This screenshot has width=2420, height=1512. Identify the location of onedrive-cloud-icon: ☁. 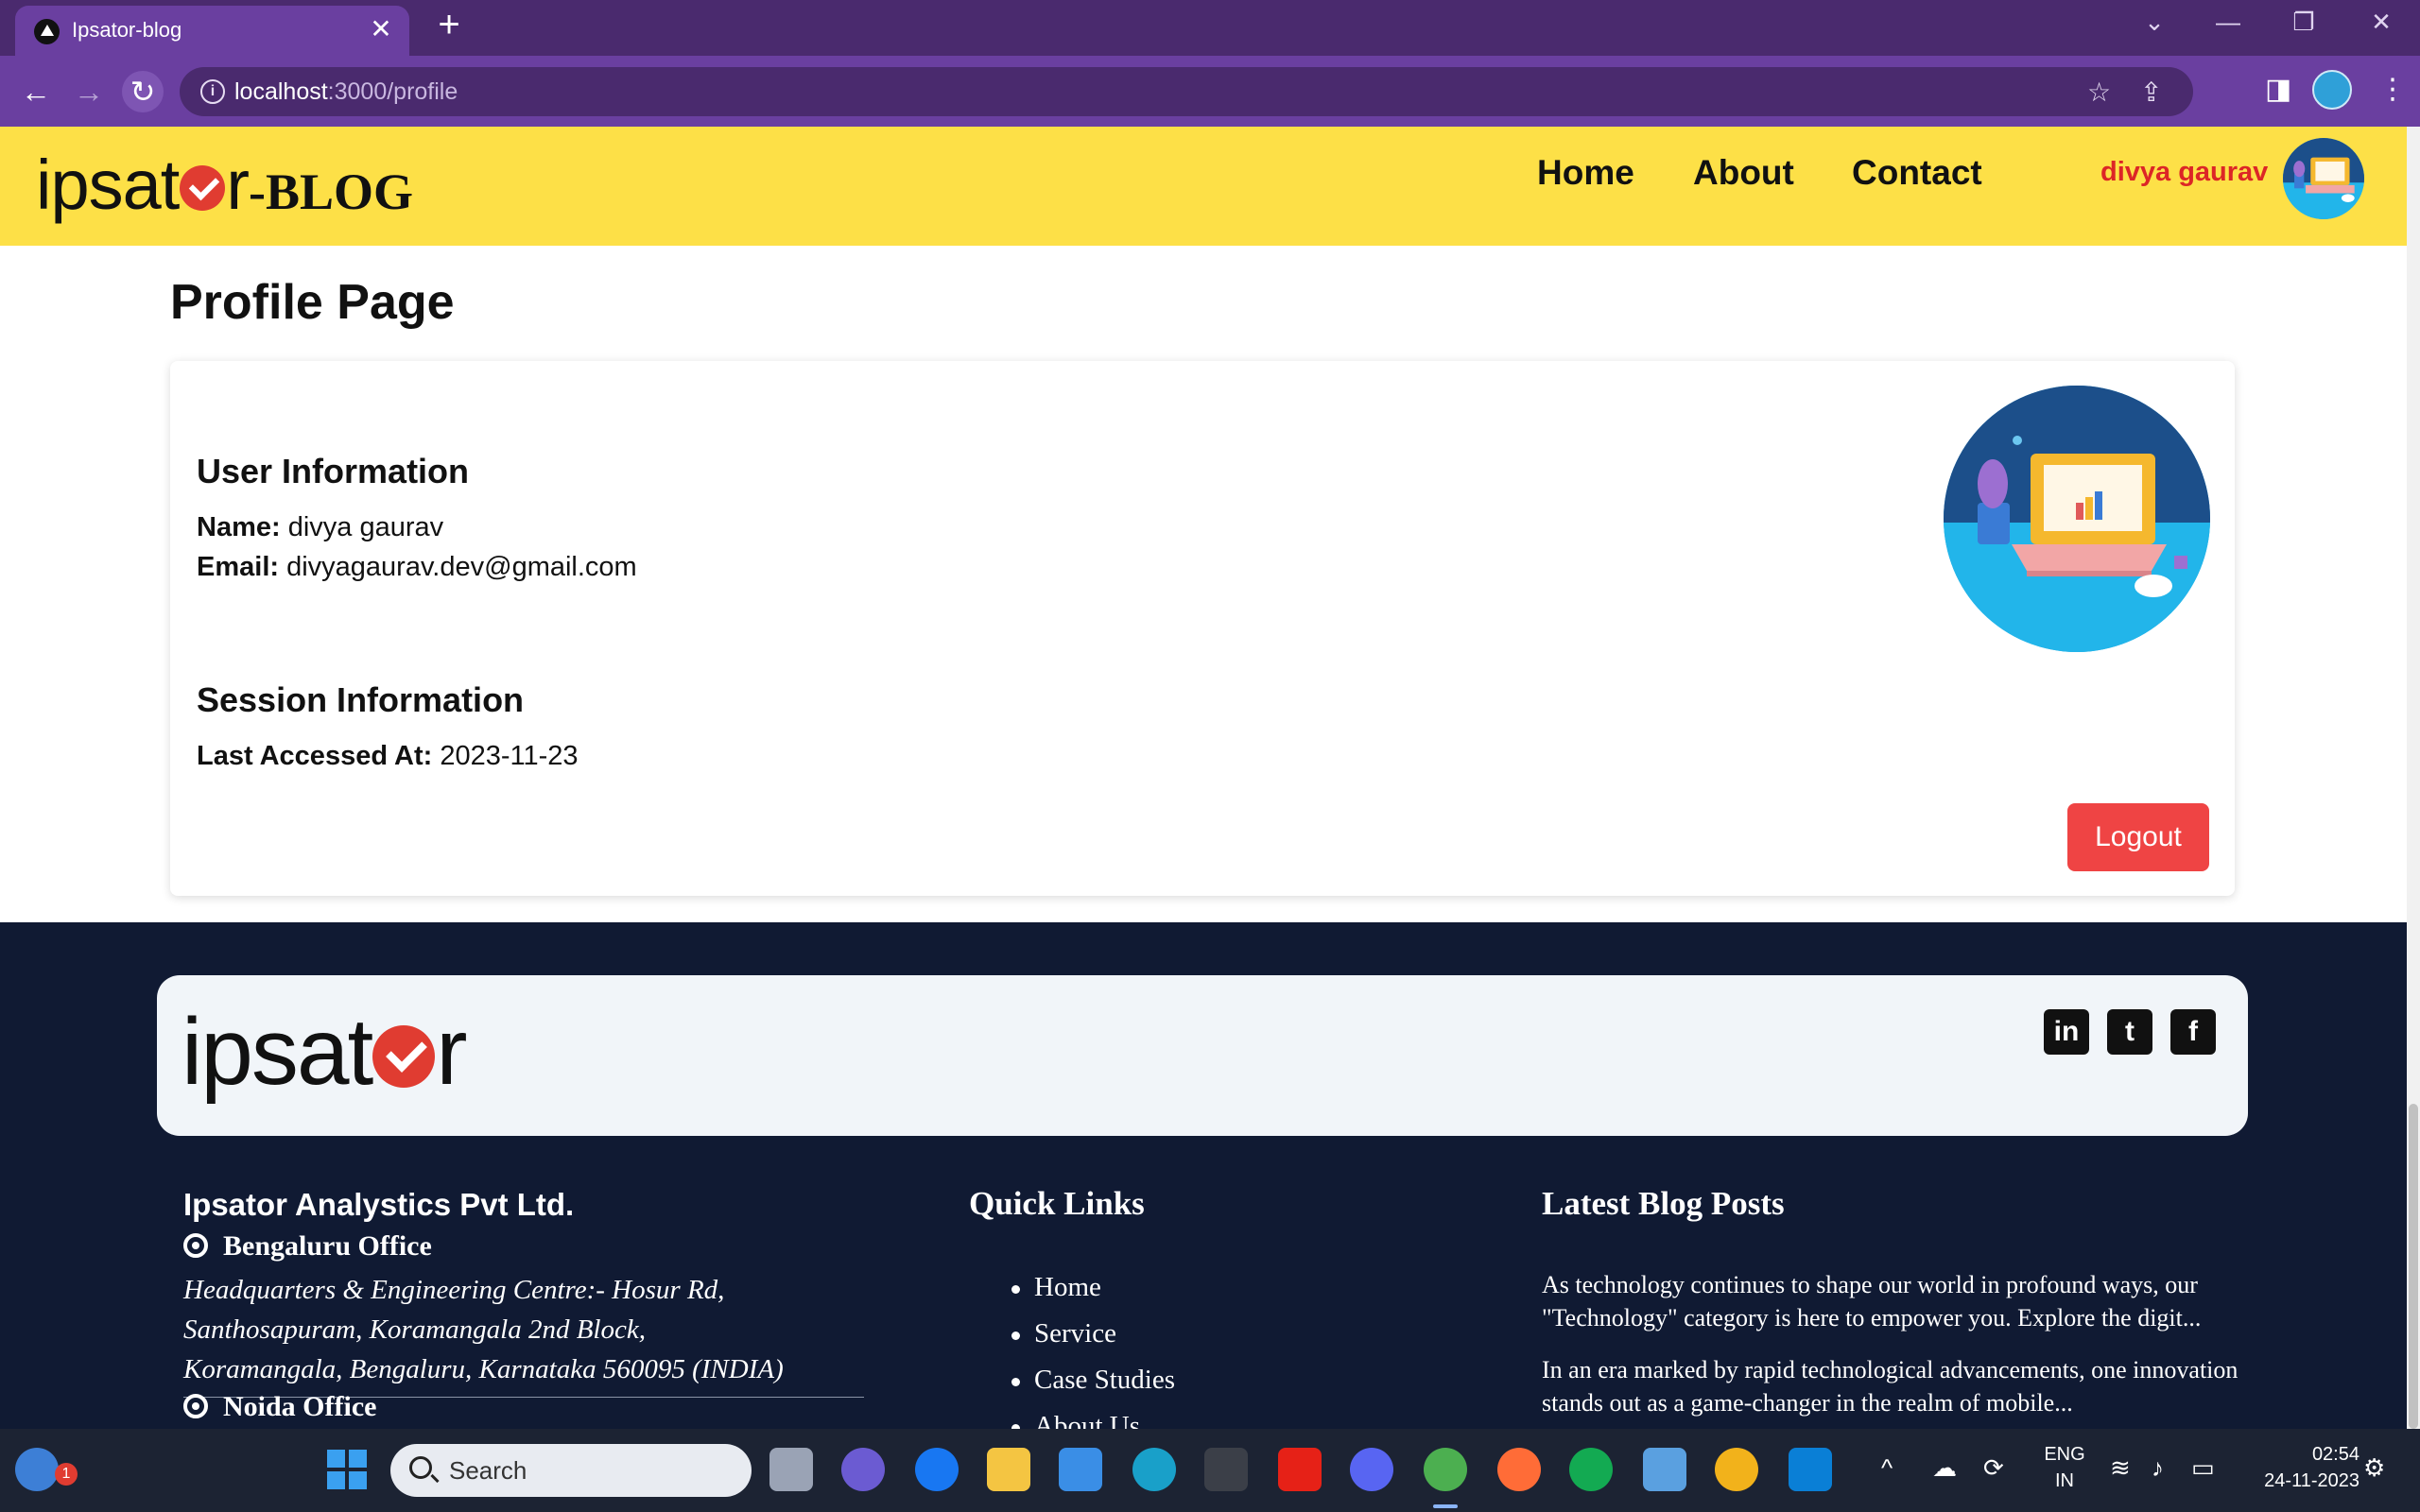
(1944, 1468).